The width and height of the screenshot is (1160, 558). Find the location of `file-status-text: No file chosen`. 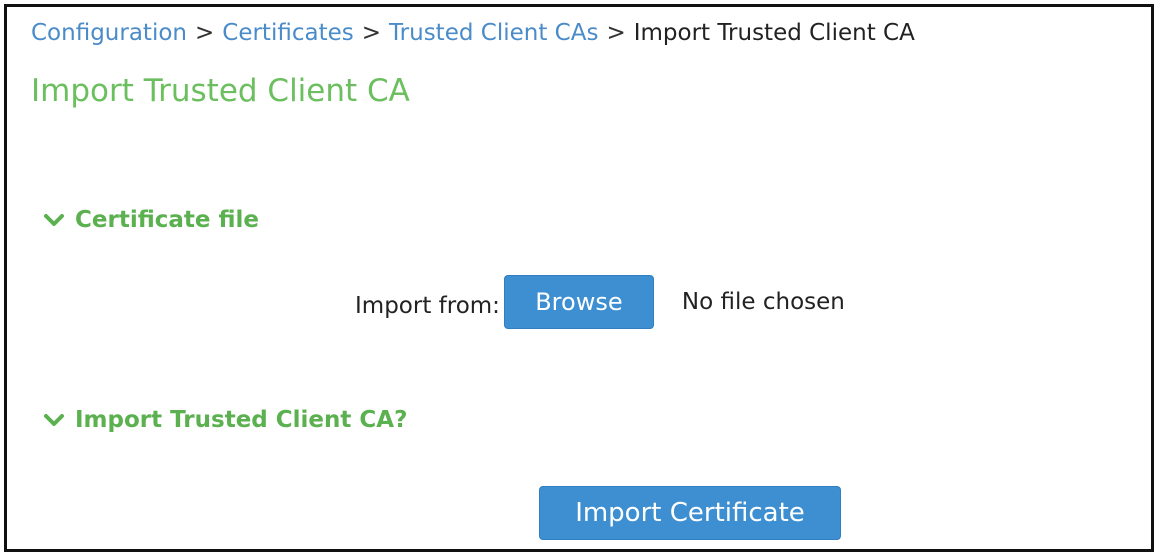

file-status-text: No file chosen is located at coordinates (763, 302).